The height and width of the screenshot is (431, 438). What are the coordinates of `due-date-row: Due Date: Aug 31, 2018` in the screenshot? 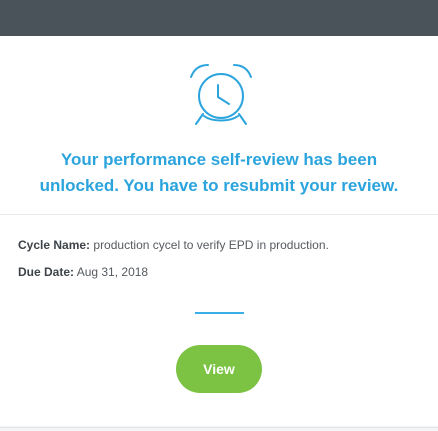 It's located at (83, 272).